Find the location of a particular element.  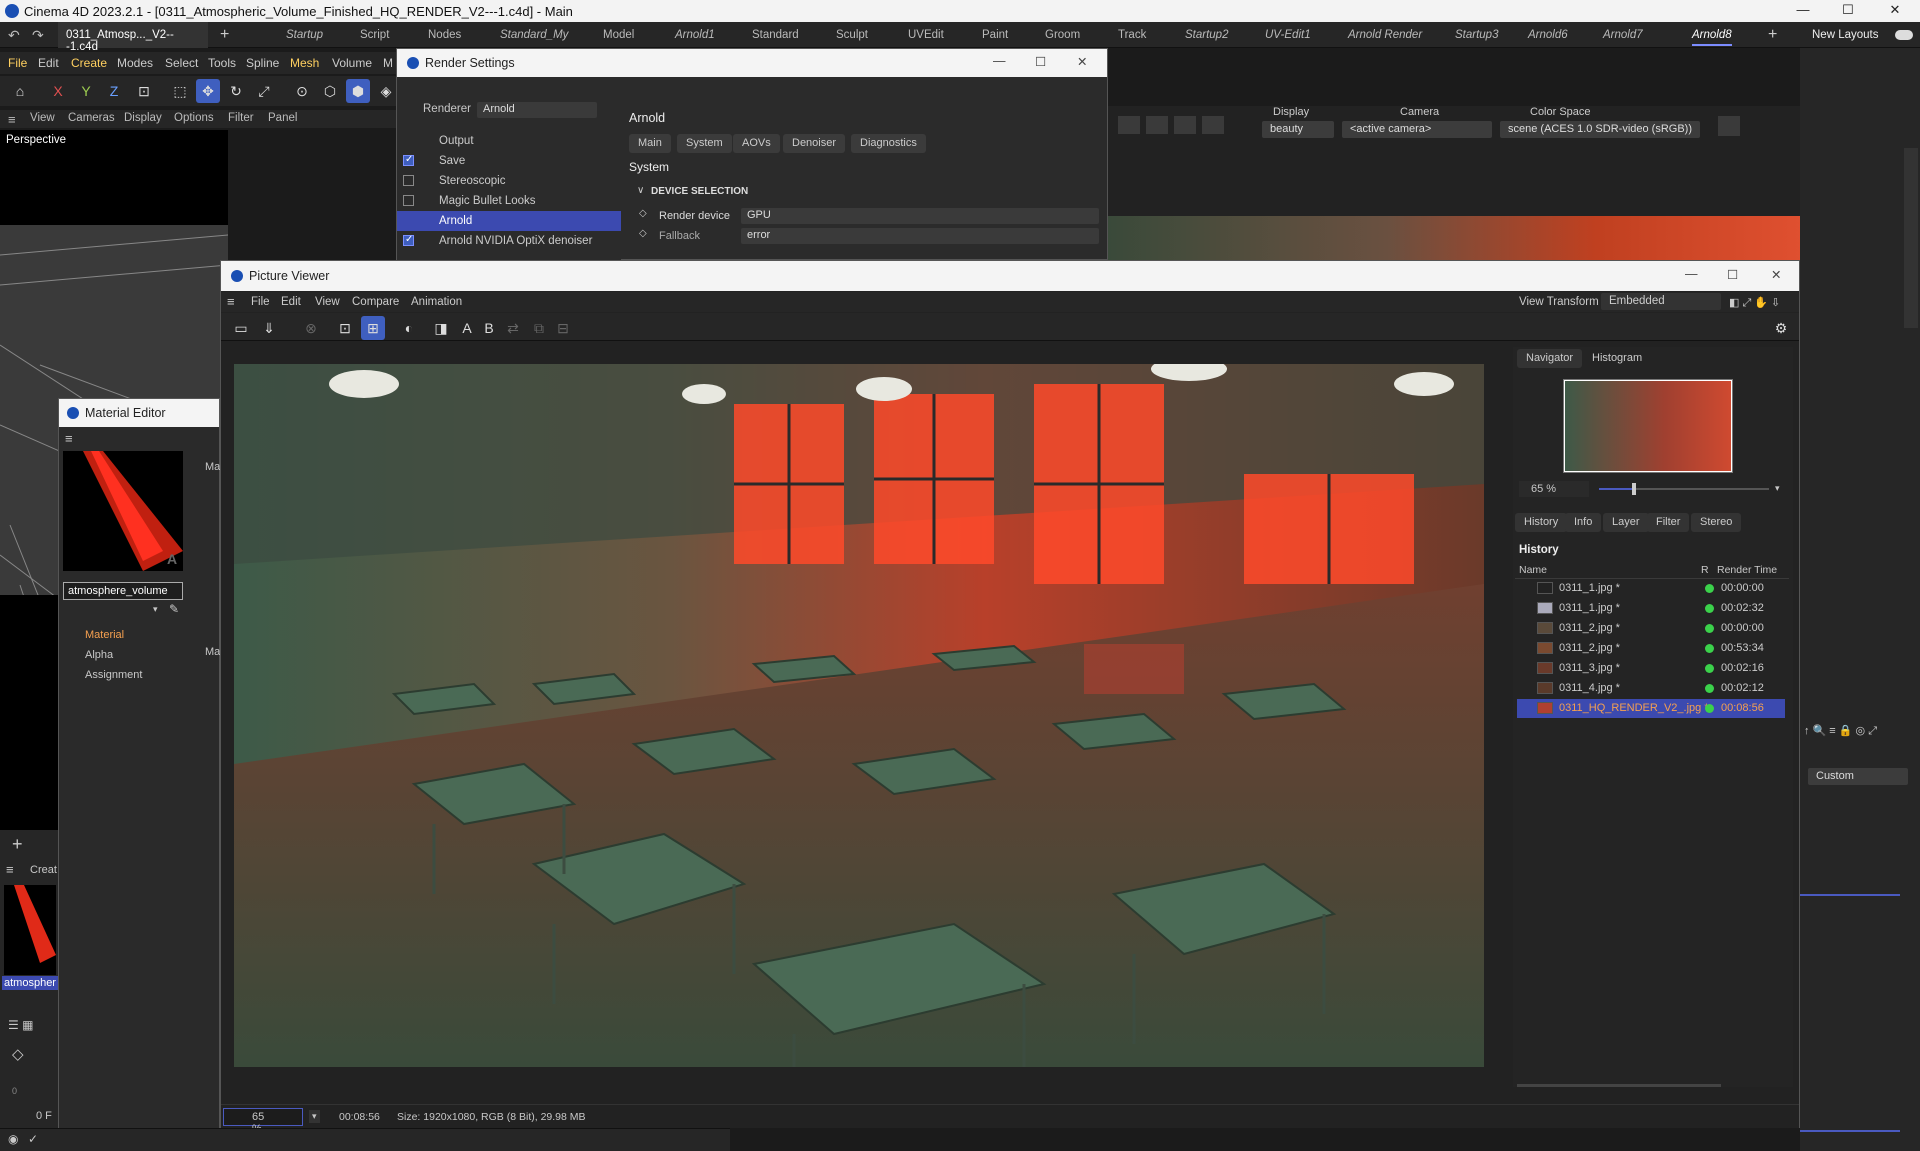

history-row: 0311_1.jpg * 00:00:00 is located at coordinates (1651, 588).